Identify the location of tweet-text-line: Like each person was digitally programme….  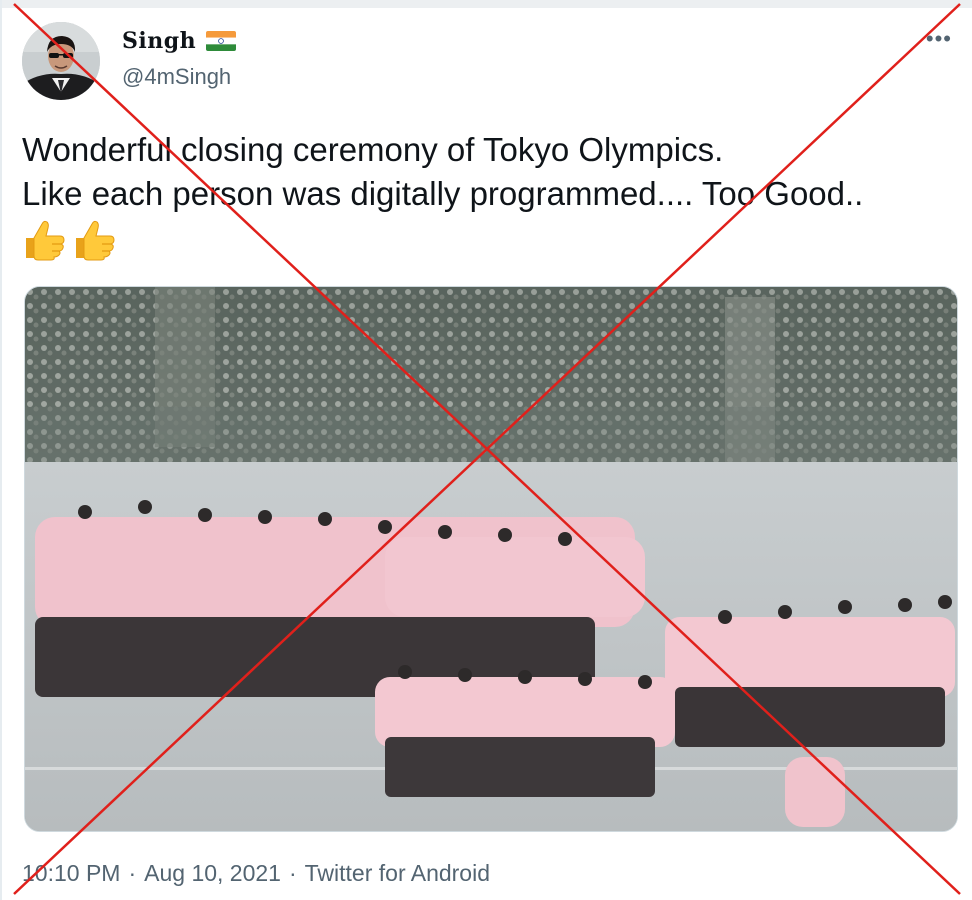
(443, 193).